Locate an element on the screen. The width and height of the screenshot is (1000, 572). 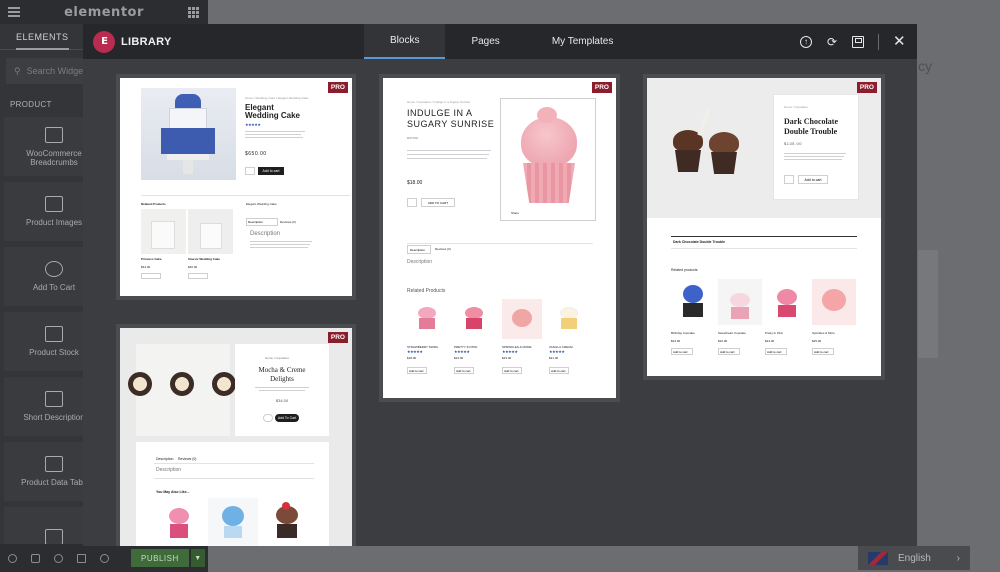
tab-my-templates: My Templates is located at coordinates (583, 41).